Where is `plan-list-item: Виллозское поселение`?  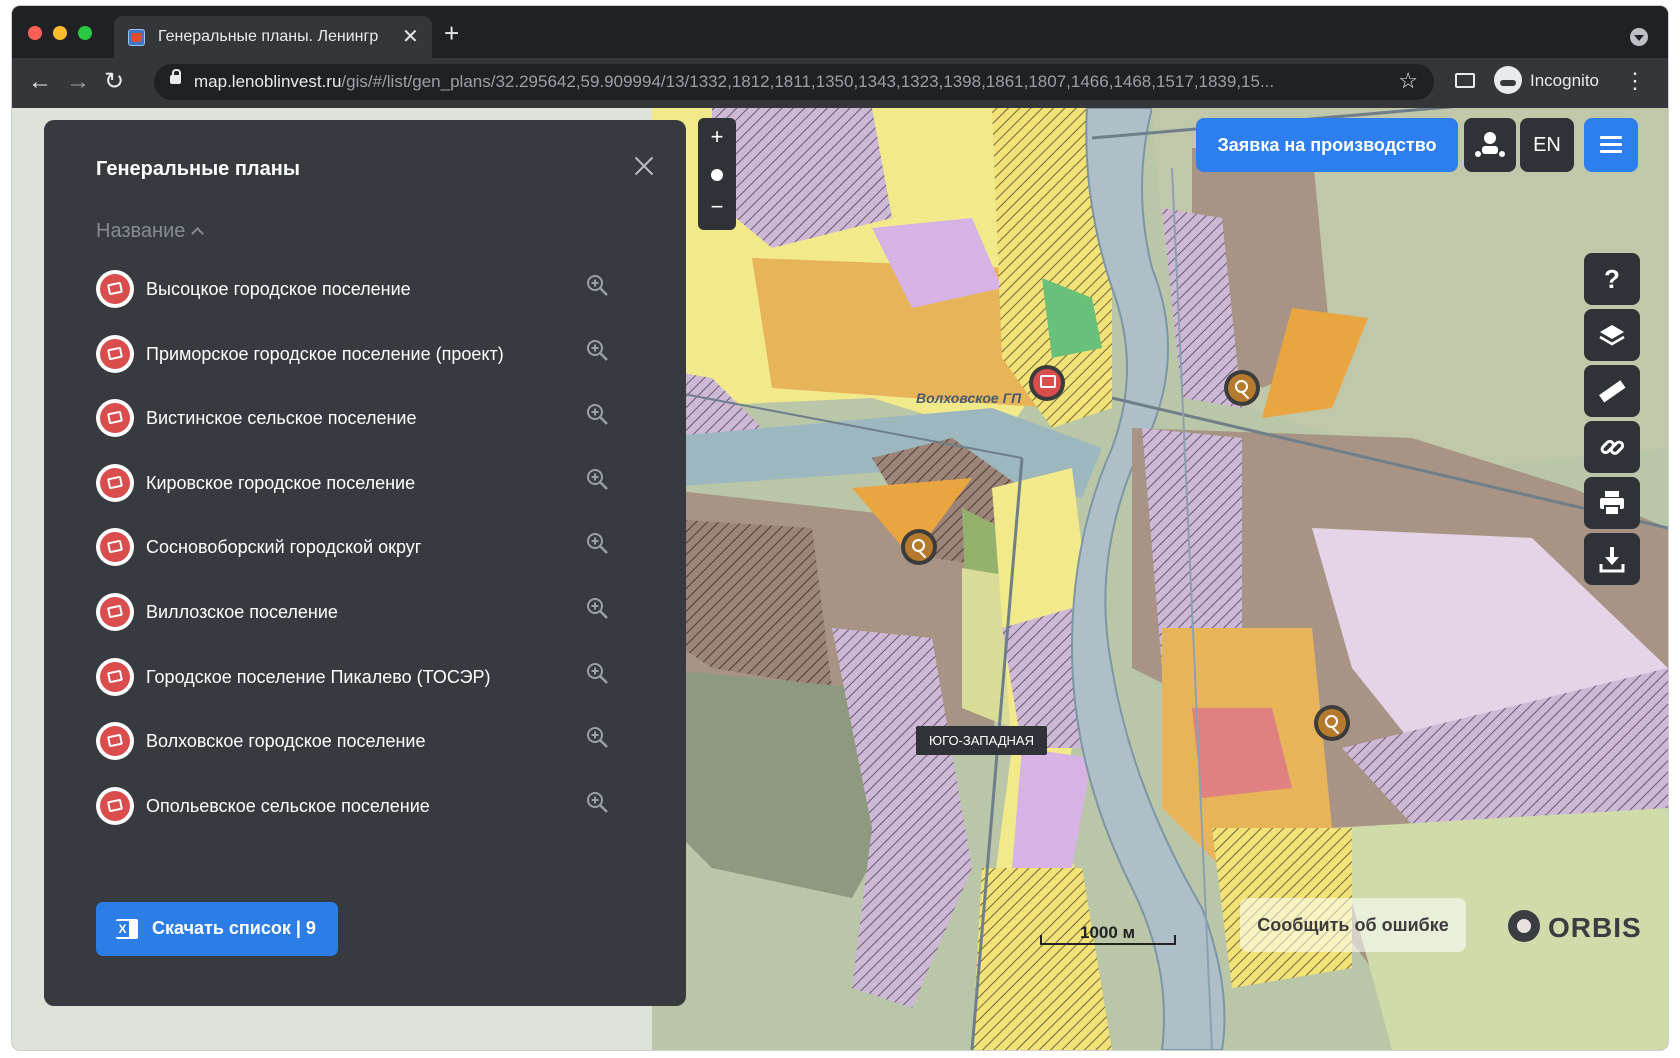 plan-list-item: Виллозское поселение is located at coordinates (368, 614).